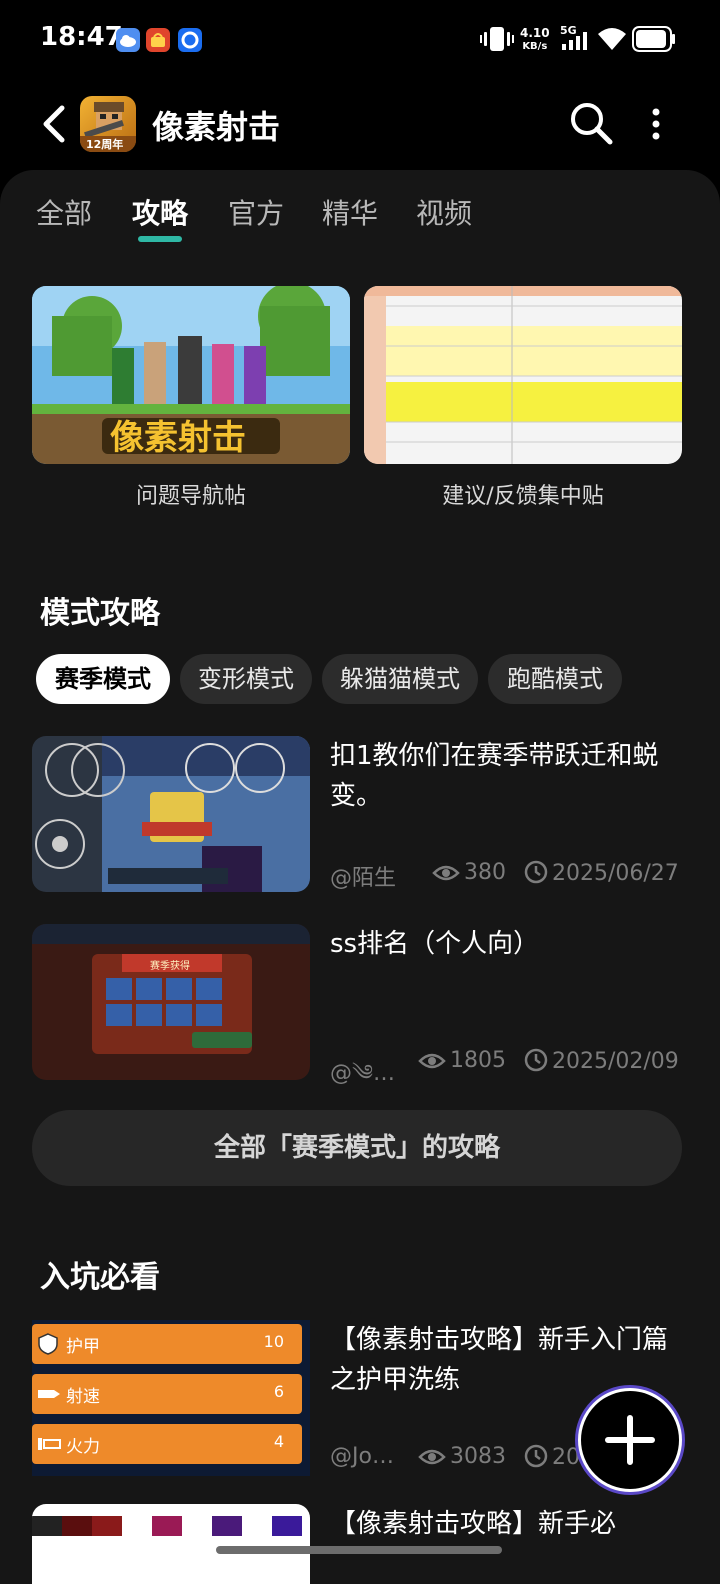 The height and width of the screenshot is (1584, 720). Describe the element at coordinates (444, 212) in the screenshot. I see `tab-video: 视频` at that location.